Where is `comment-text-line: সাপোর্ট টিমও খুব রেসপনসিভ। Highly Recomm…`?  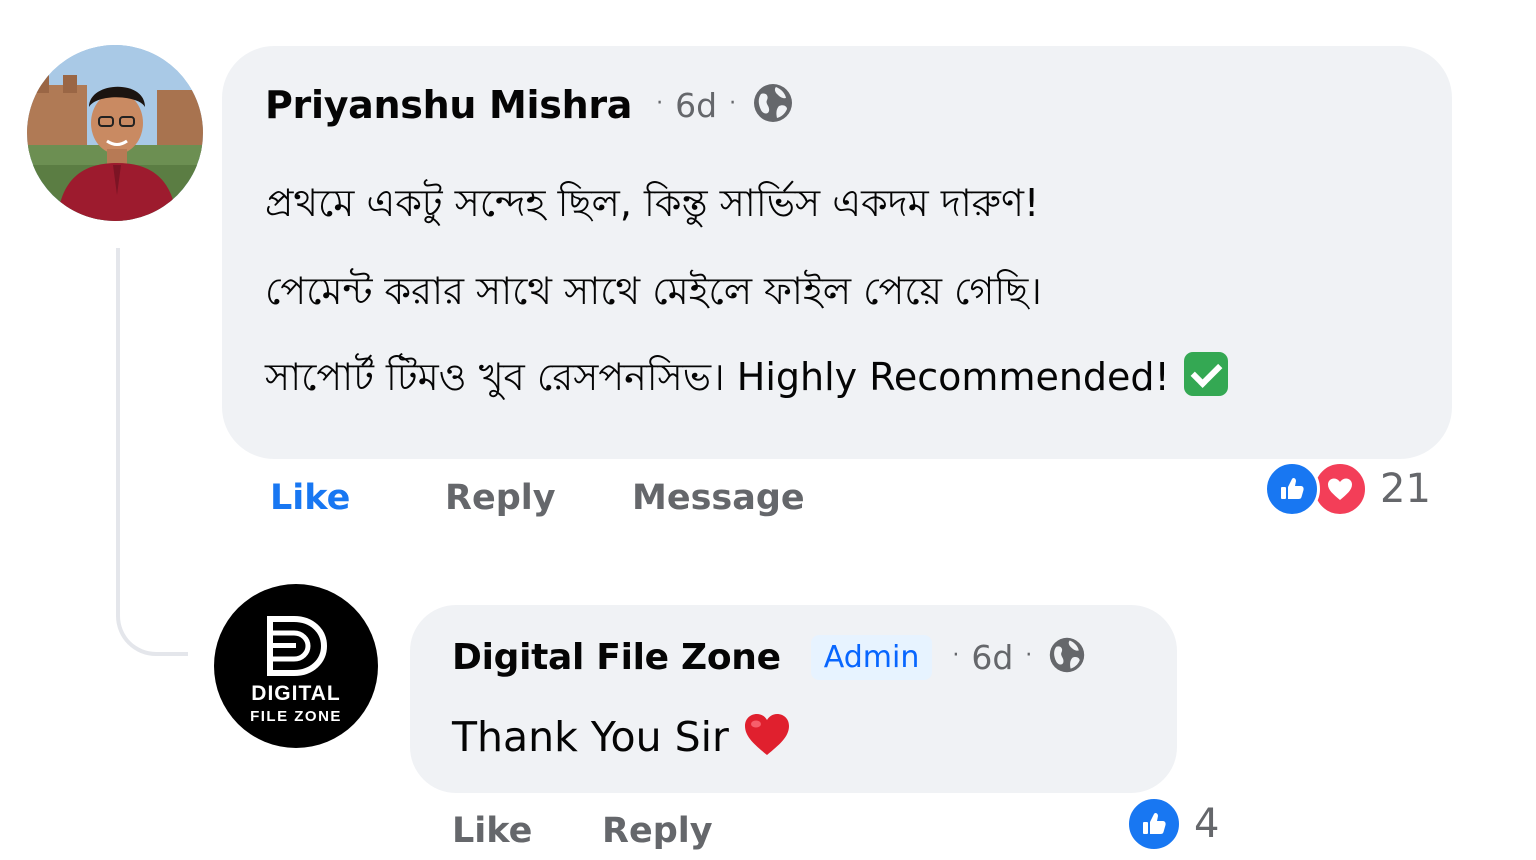 comment-text-line: সাপোর্ট টিমও খুব রেসপনসিভ। Highly Recomm… is located at coordinates (746, 380).